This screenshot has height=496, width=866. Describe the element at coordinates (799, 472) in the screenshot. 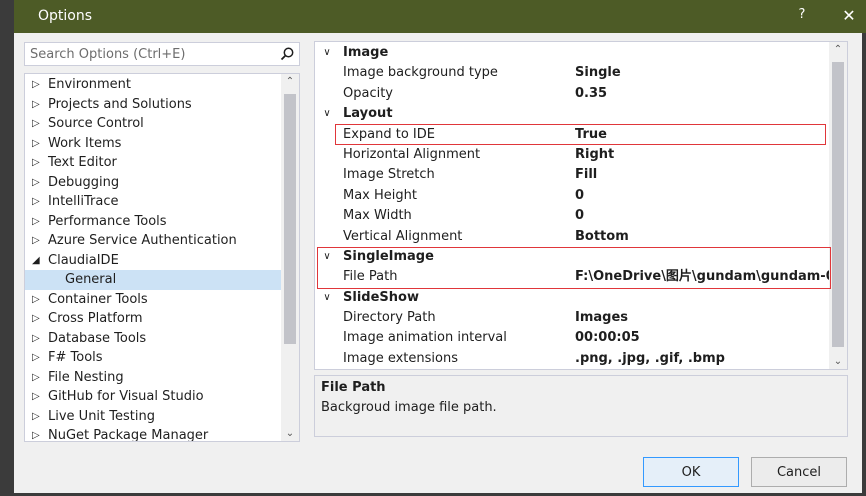

I see `cancel-button: Cancel` at that location.